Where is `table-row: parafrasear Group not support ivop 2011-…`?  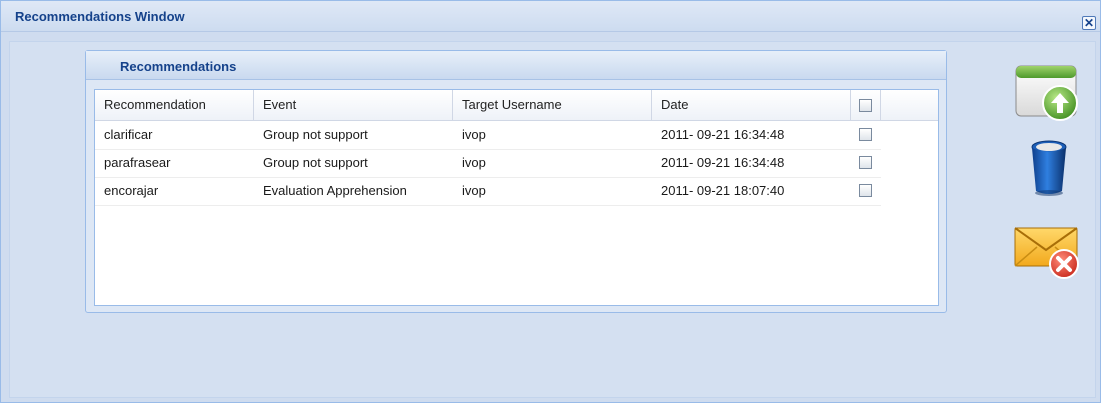
table-row: parafrasear Group not support ivop 2011-… is located at coordinates (488, 163).